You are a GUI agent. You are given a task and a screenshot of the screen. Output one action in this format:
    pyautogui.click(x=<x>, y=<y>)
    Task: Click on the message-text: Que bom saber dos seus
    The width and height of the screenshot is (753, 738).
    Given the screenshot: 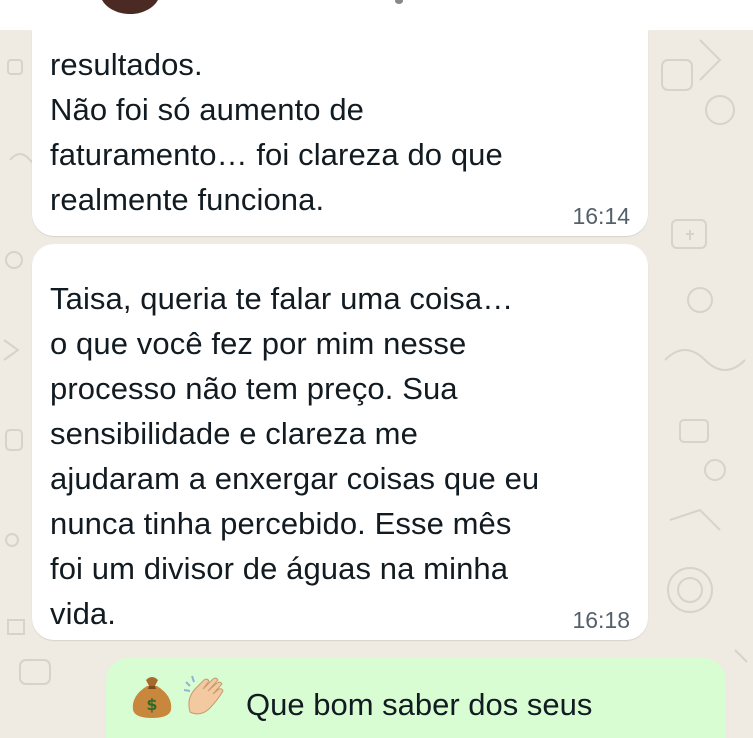 What is the action you would take?
    pyautogui.click(x=419, y=704)
    